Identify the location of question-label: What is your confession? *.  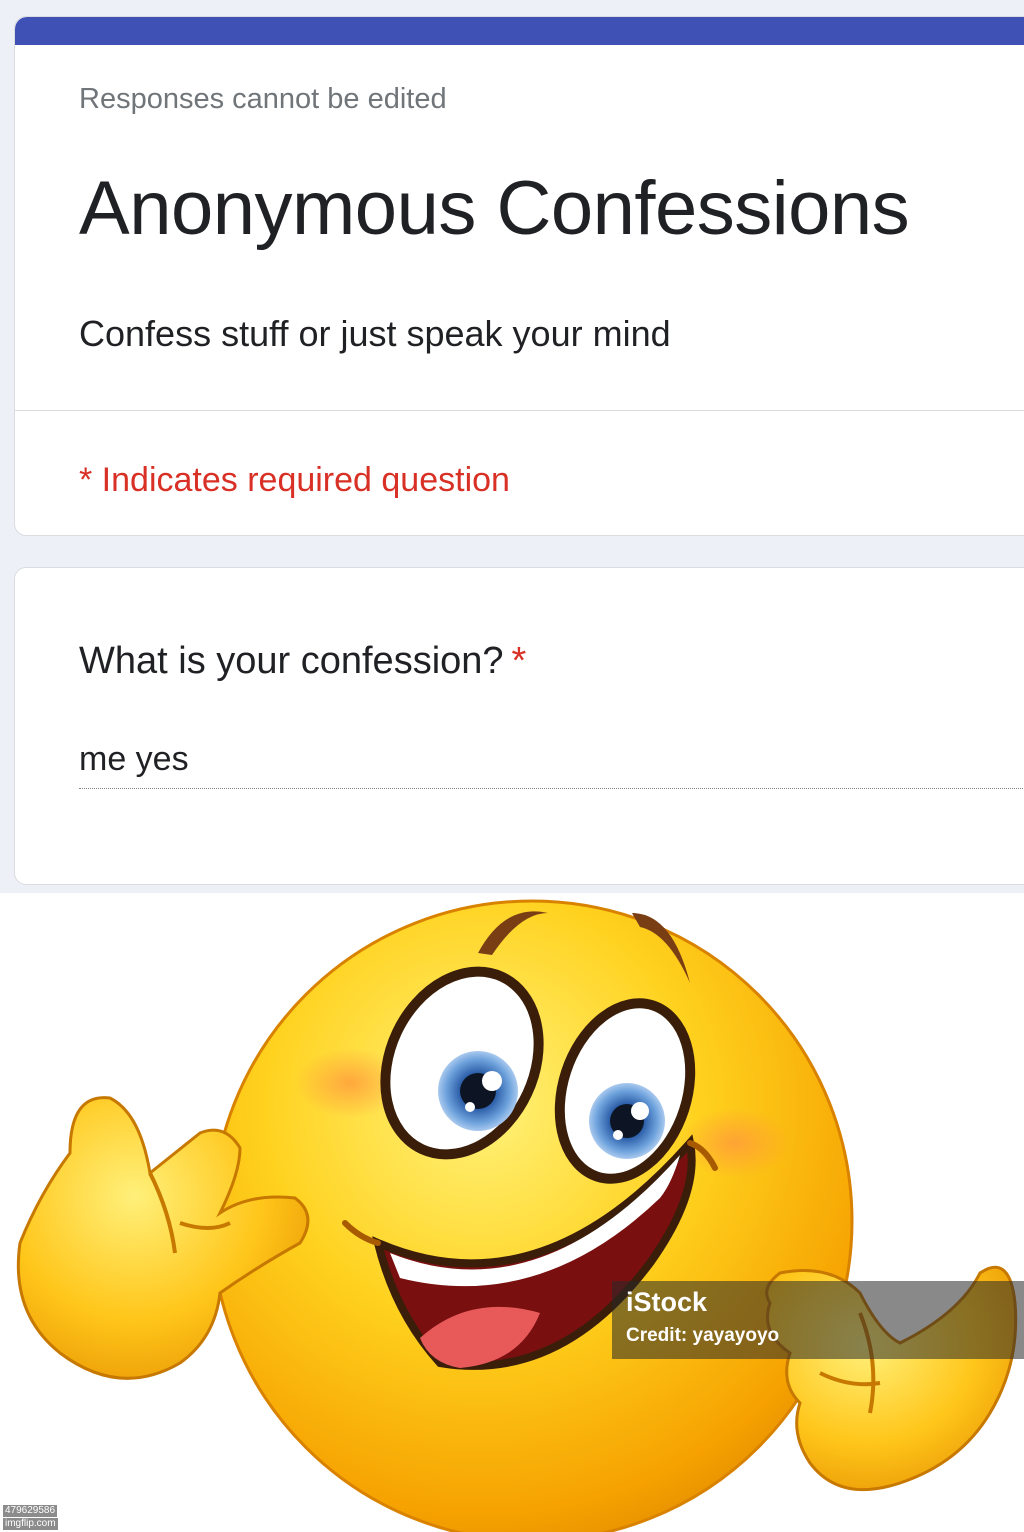
(302, 661).